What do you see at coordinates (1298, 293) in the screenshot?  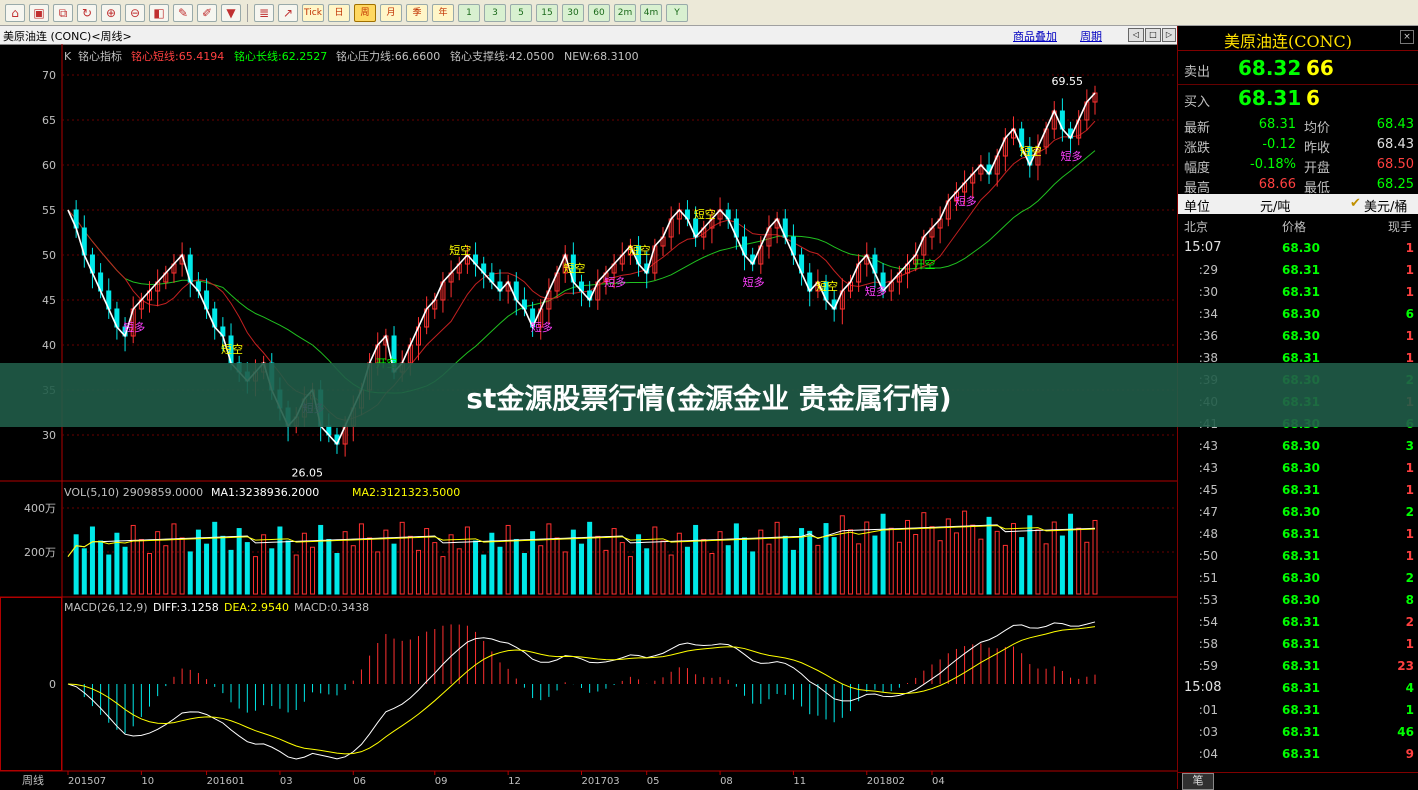 I see `tick-row: :30 68.31 1` at bounding box center [1298, 293].